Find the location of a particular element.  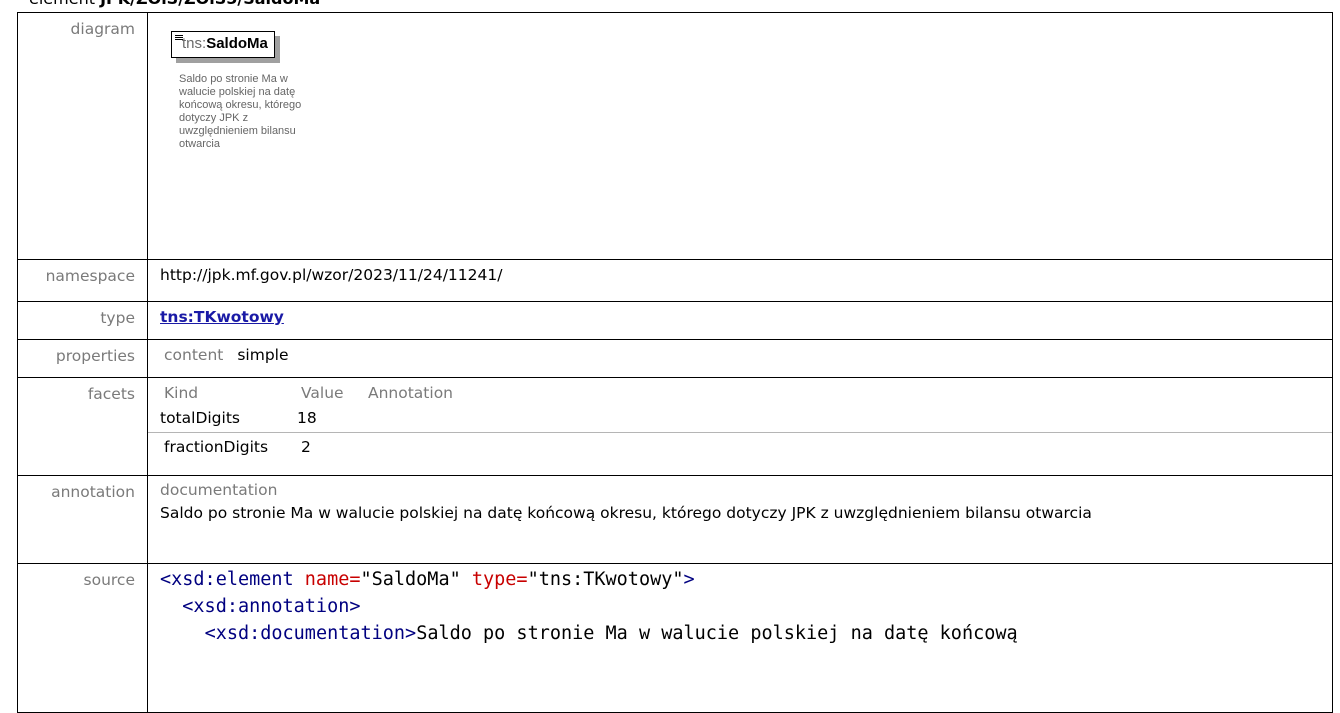

type-link: tns:TKwotowy is located at coordinates (222, 317).